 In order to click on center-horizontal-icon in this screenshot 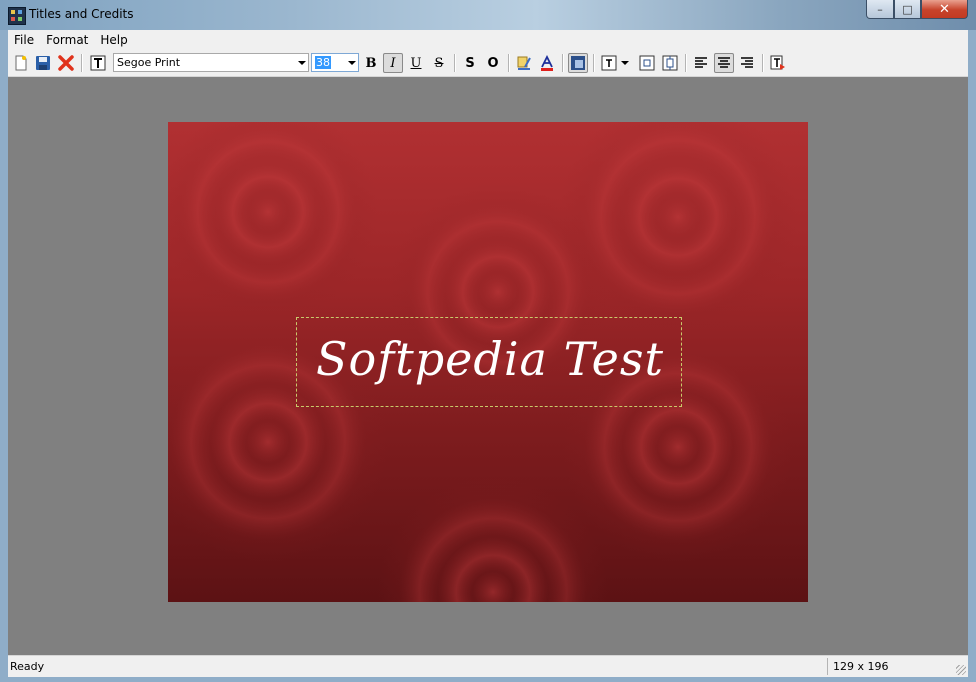, I will do `click(647, 63)`.